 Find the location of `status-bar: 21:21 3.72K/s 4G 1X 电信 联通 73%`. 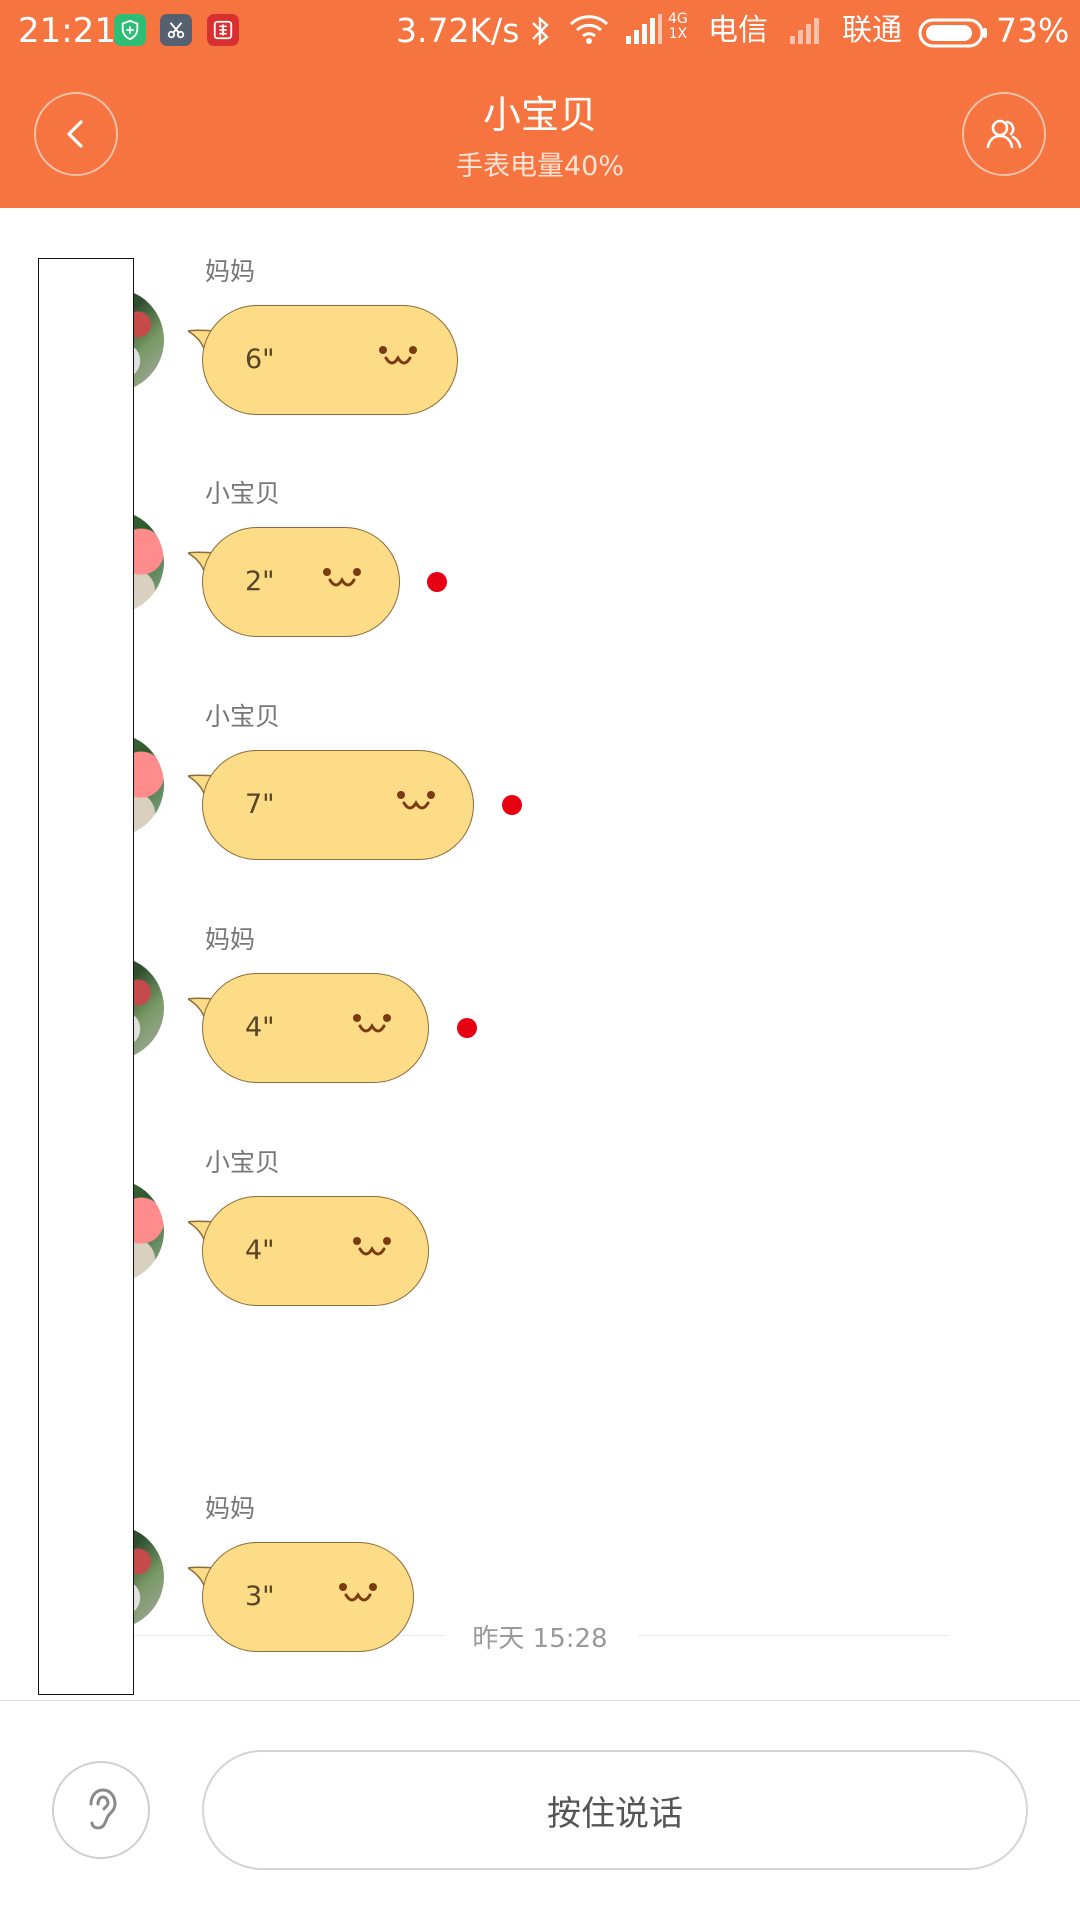

status-bar: 21:21 3.72K/s 4G 1X 电信 联通 73% is located at coordinates (540, 31).